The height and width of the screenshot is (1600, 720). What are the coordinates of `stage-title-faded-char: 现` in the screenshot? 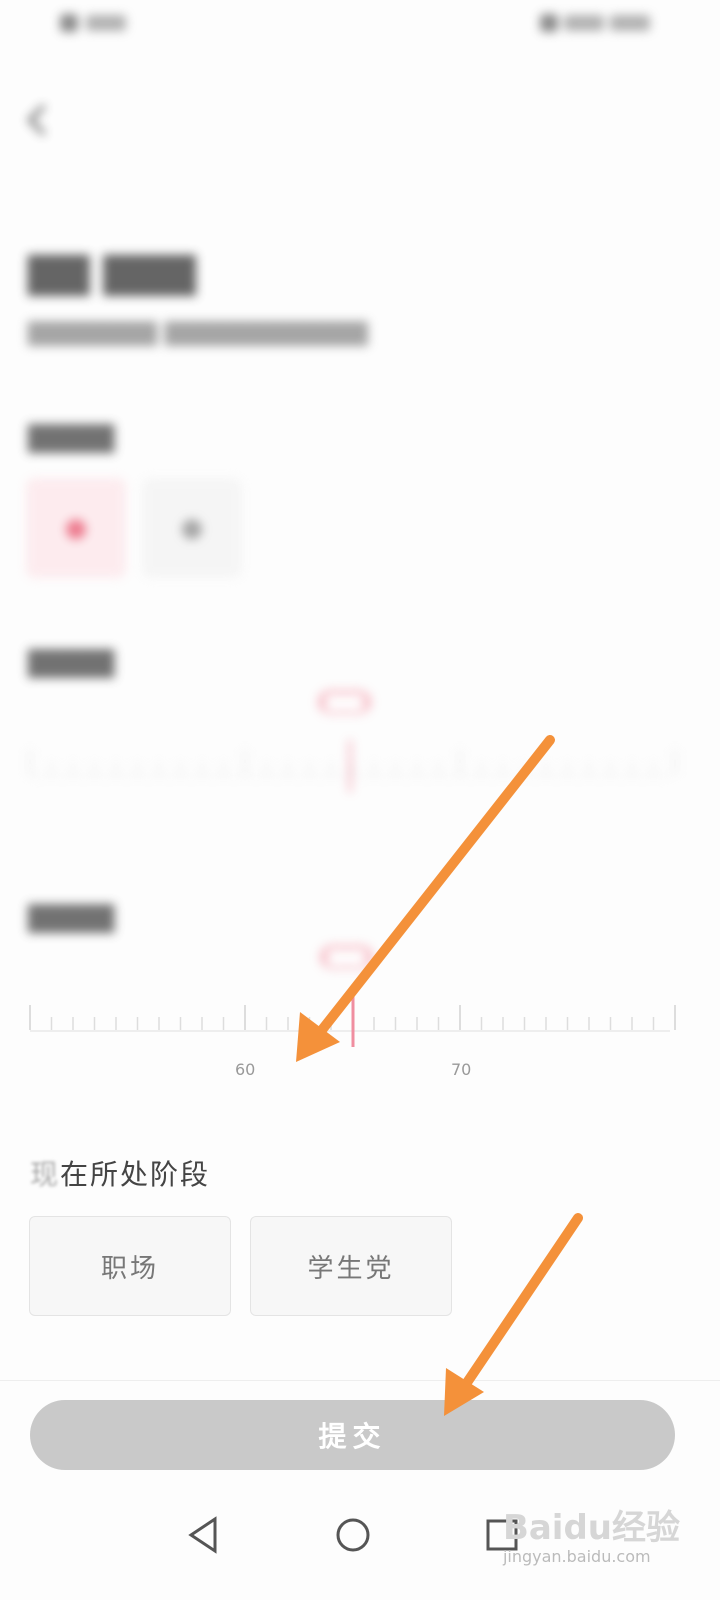 It's located at (45, 1174).